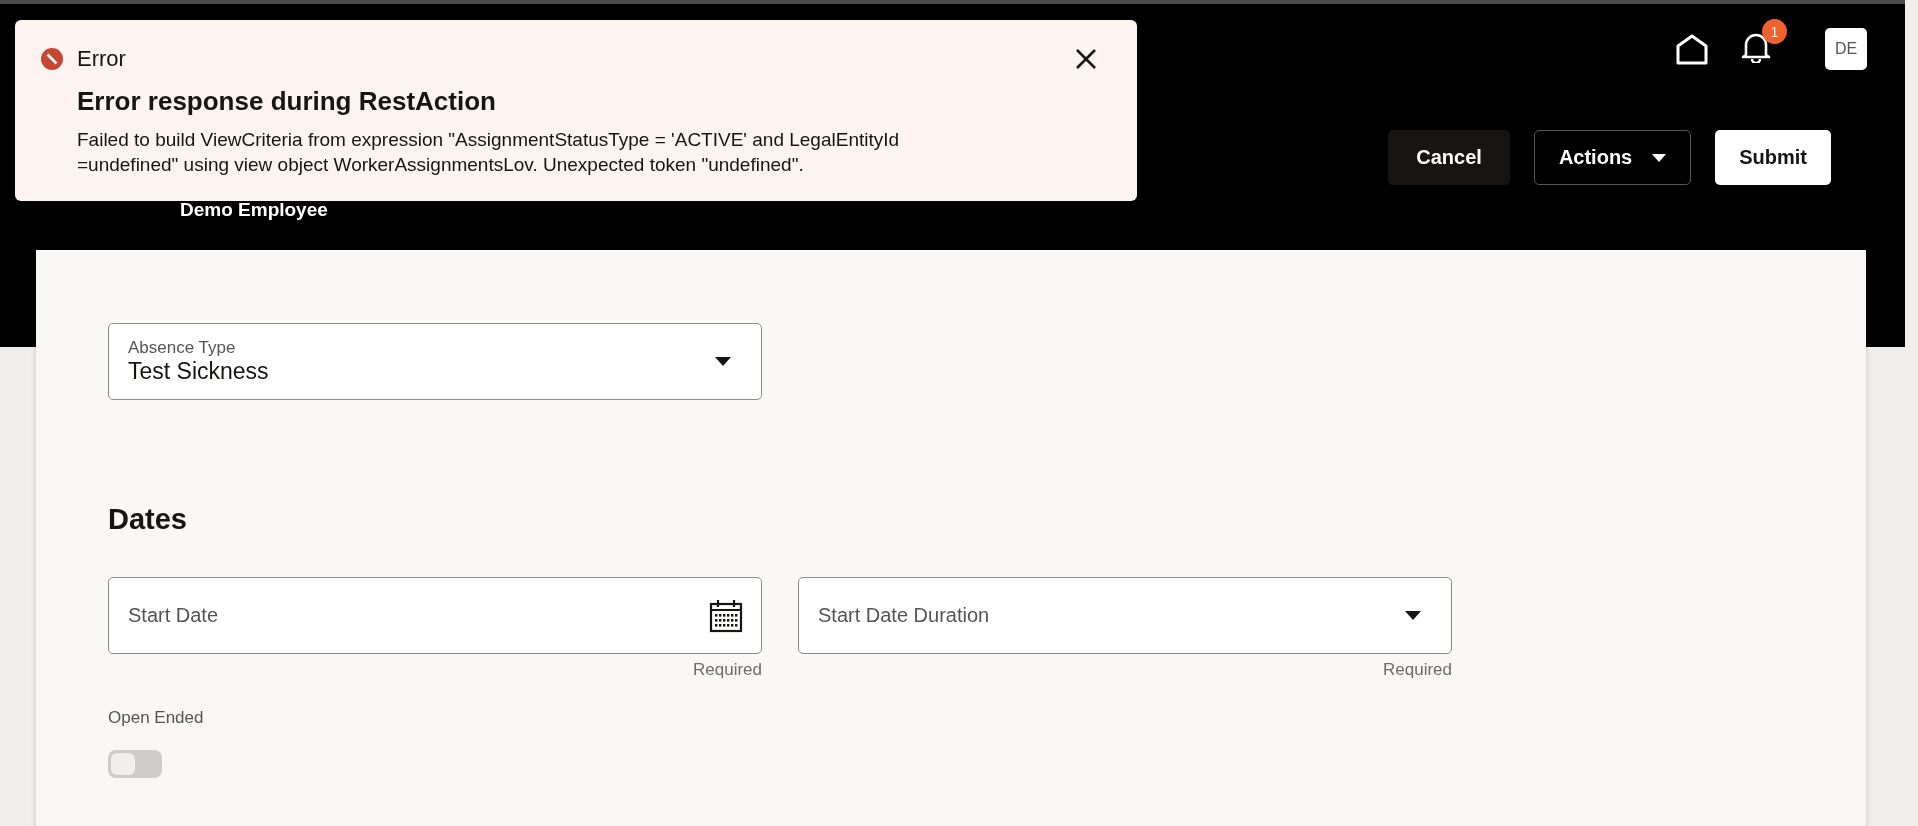 This screenshot has height=826, width=1918. Describe the element at coordinates (1659, 157) in the screenshot. I see `caret-icon` at that location.